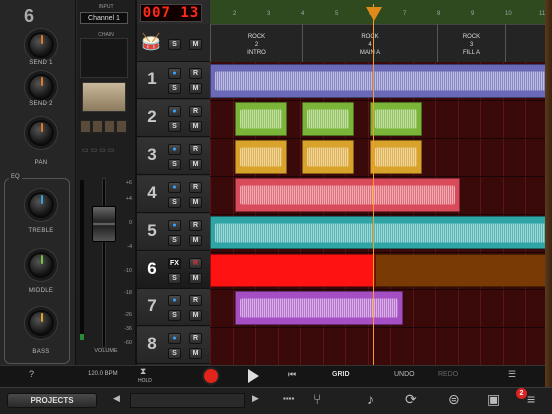 The height and width of the screenshot is (414, 552). Describe the element at coordinates (531, 399) in the screenshot. I see `menu-icon: ≡` at that location.